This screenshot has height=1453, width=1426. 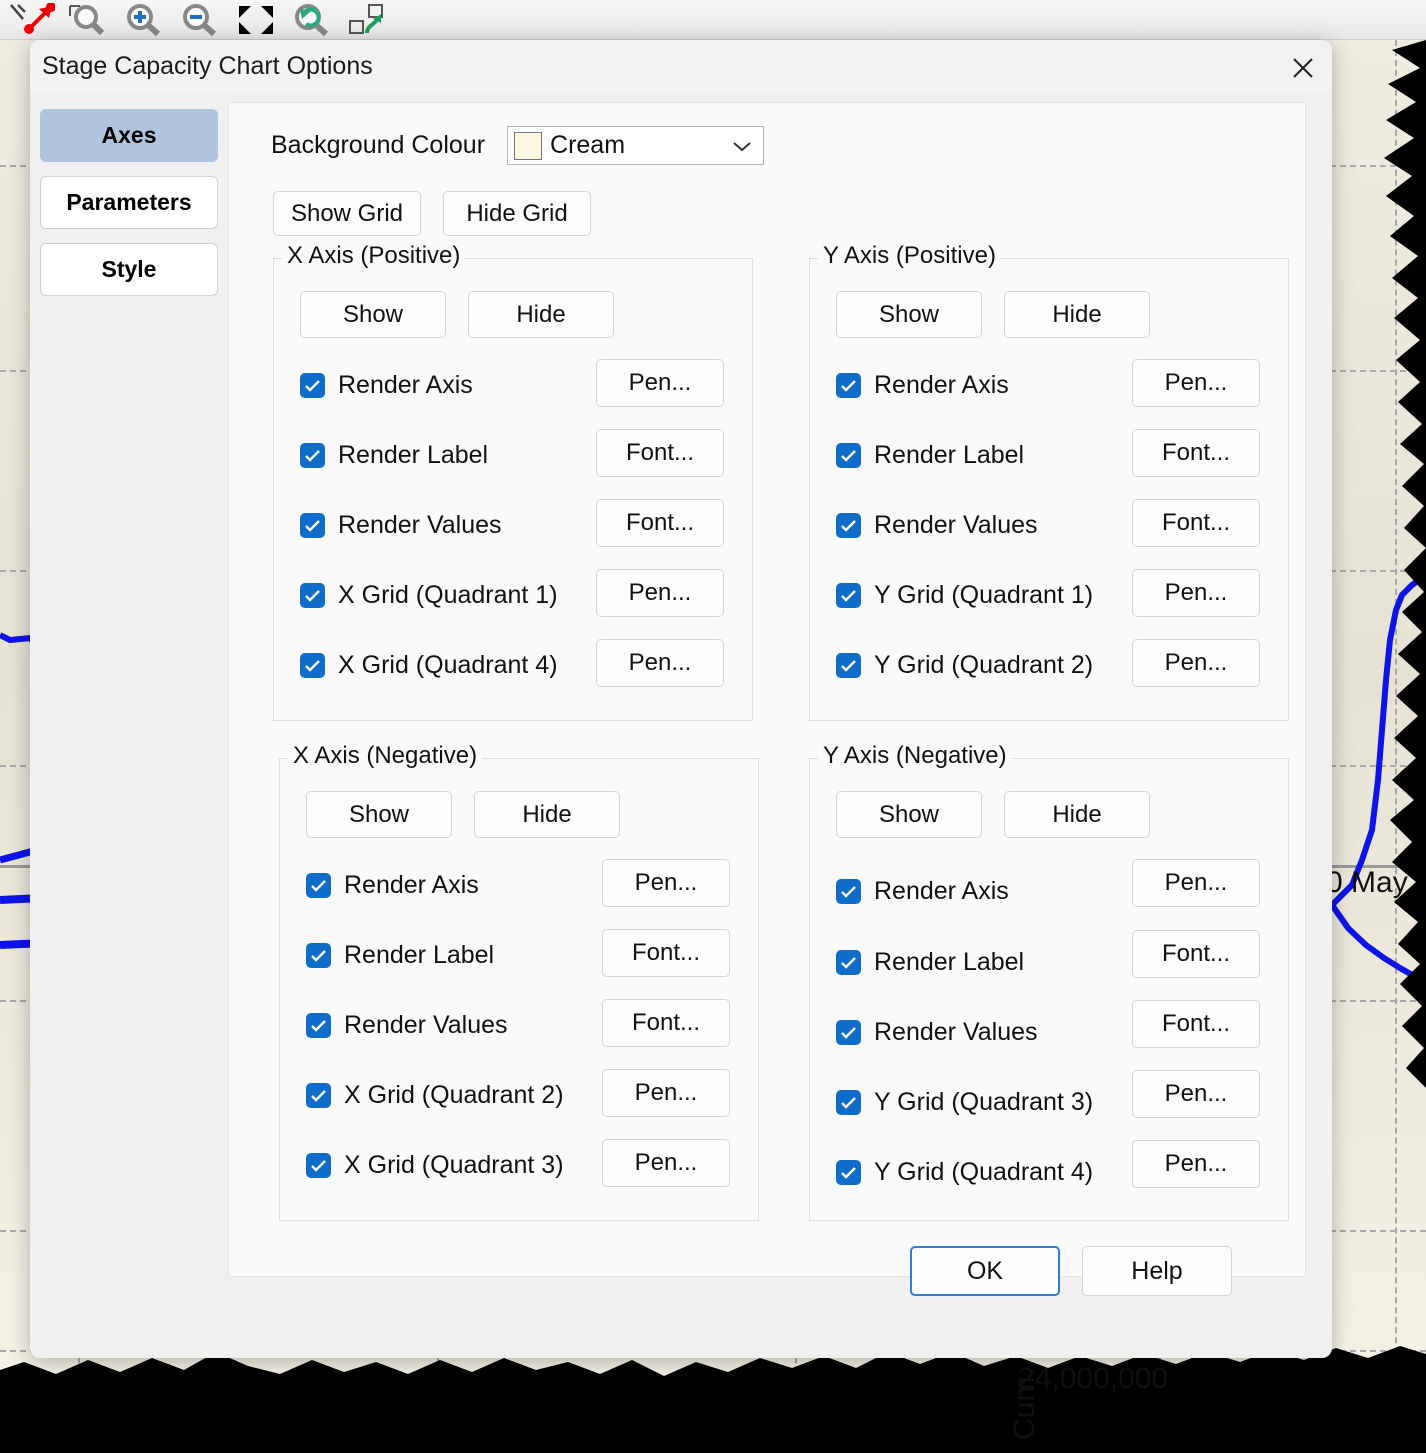 I want to click on sidebar-item-style: Style, so click(x=129, y=269).